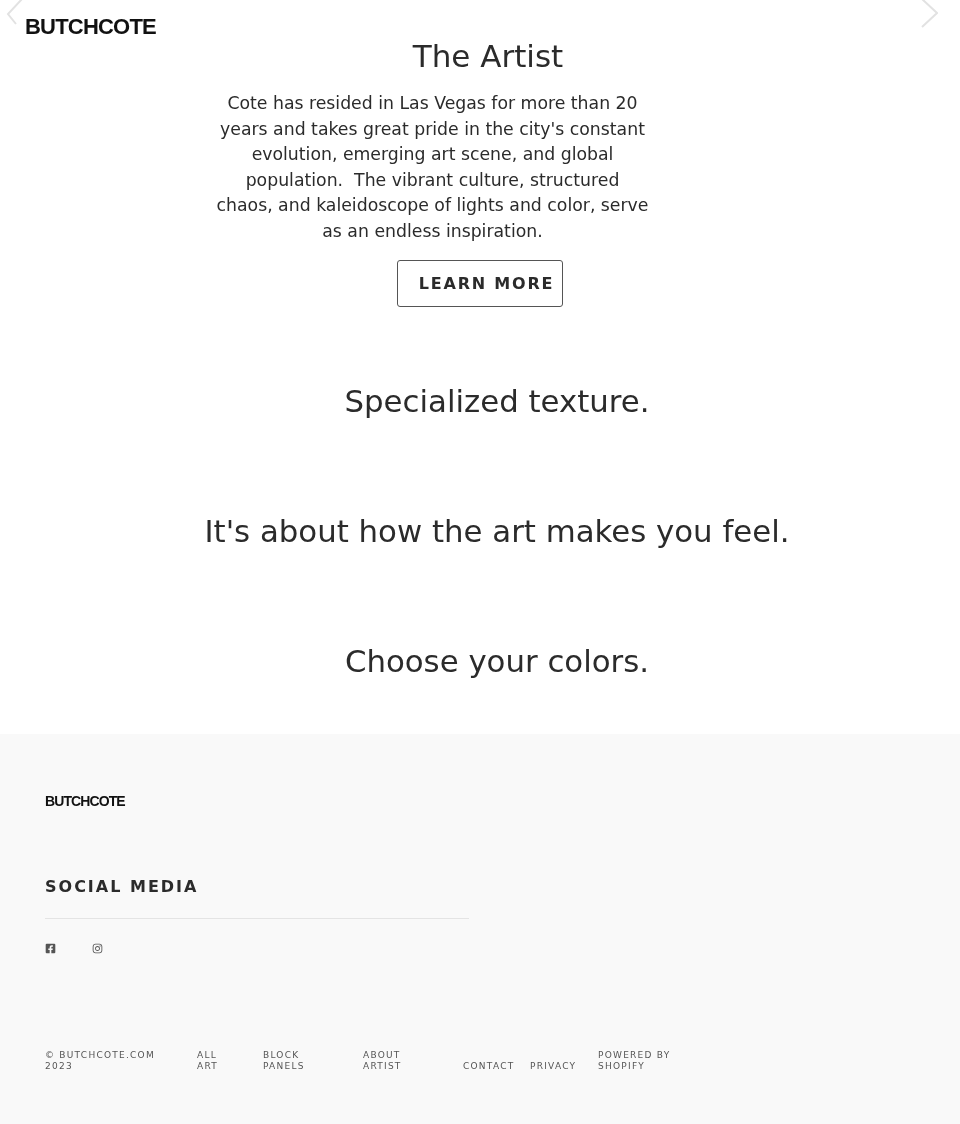 The width and height of the screenshot is (960, 1124). I want to click on footer-link: ABOUT ARTIST, so click(401, 1061).